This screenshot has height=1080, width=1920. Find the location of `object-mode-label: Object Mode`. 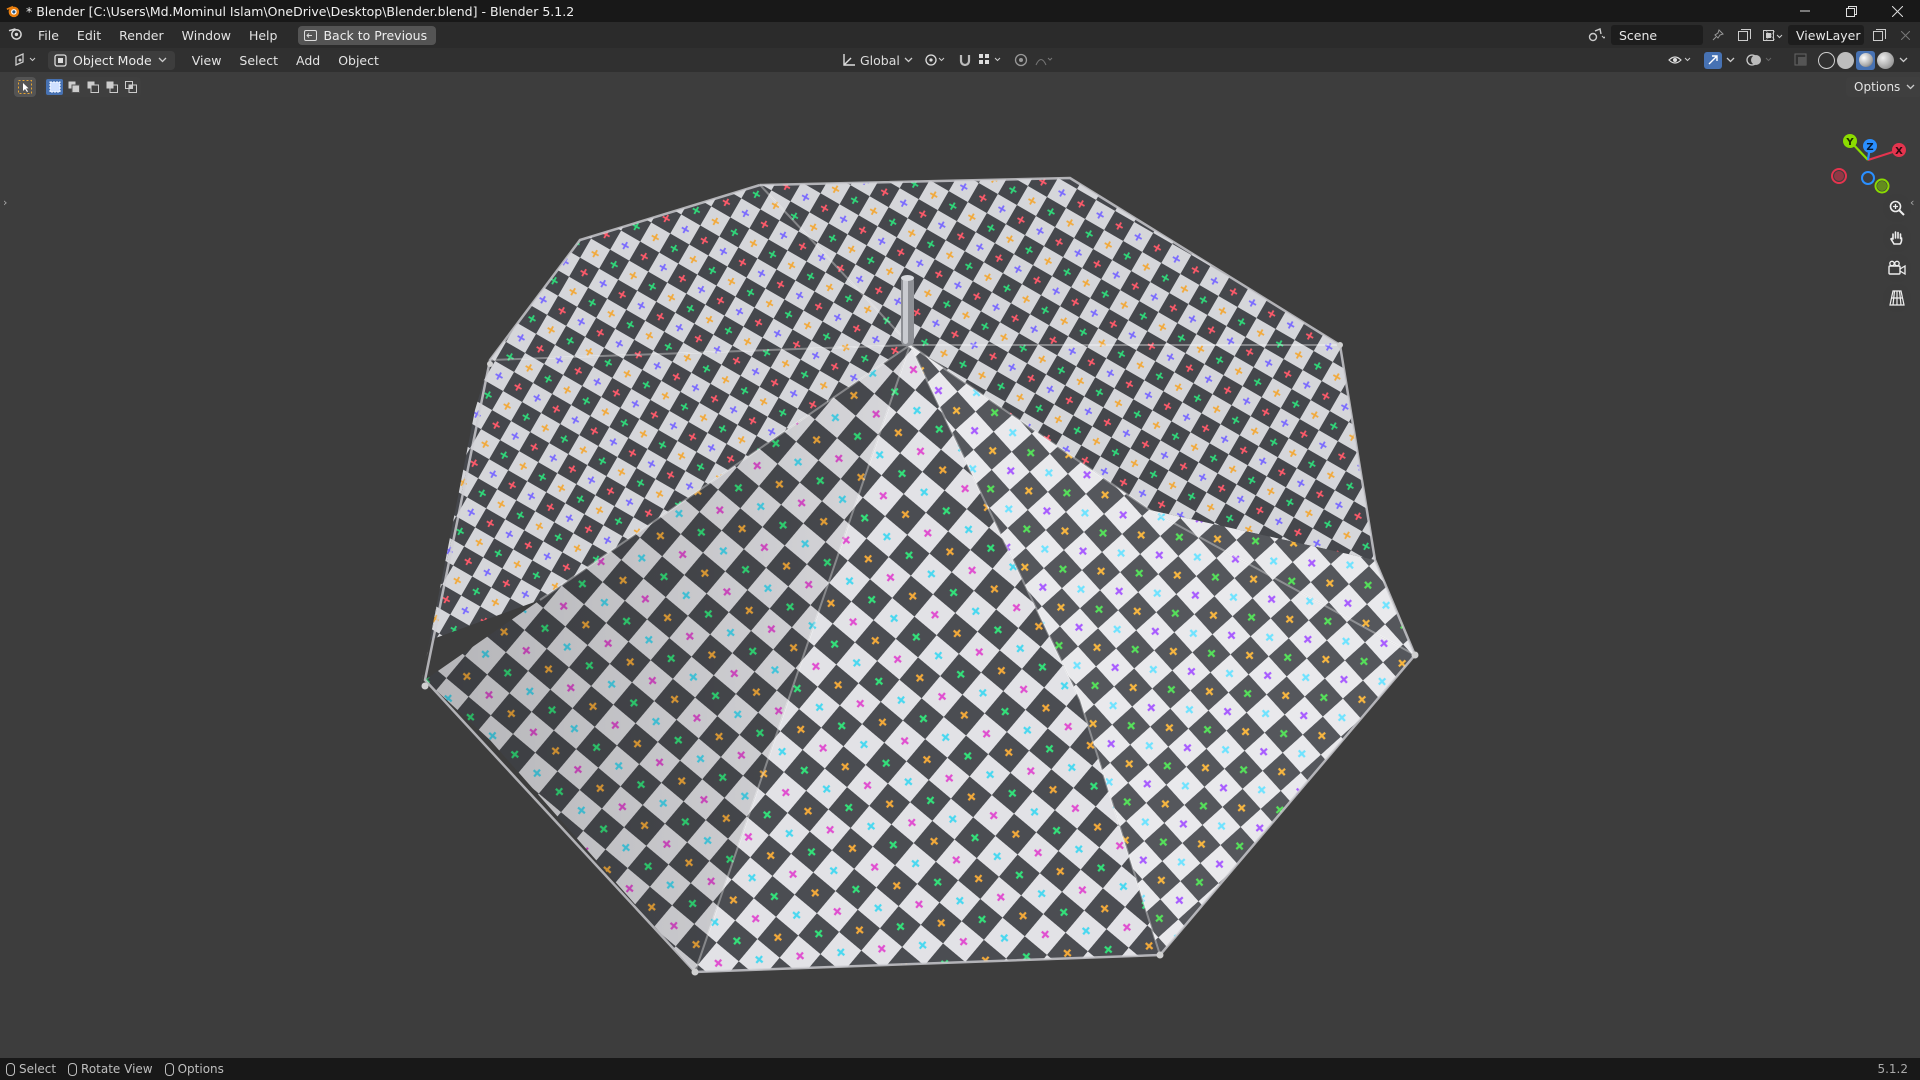

object-mode-label: Object Mode is located at coordinates (112, 60).